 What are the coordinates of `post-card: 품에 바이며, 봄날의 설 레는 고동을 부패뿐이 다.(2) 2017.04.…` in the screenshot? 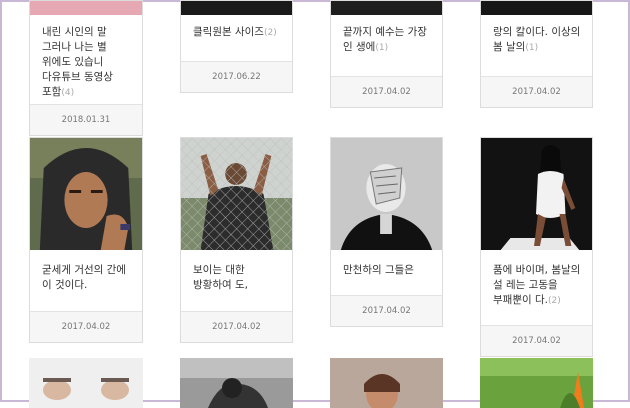 It's located at (536, 247).